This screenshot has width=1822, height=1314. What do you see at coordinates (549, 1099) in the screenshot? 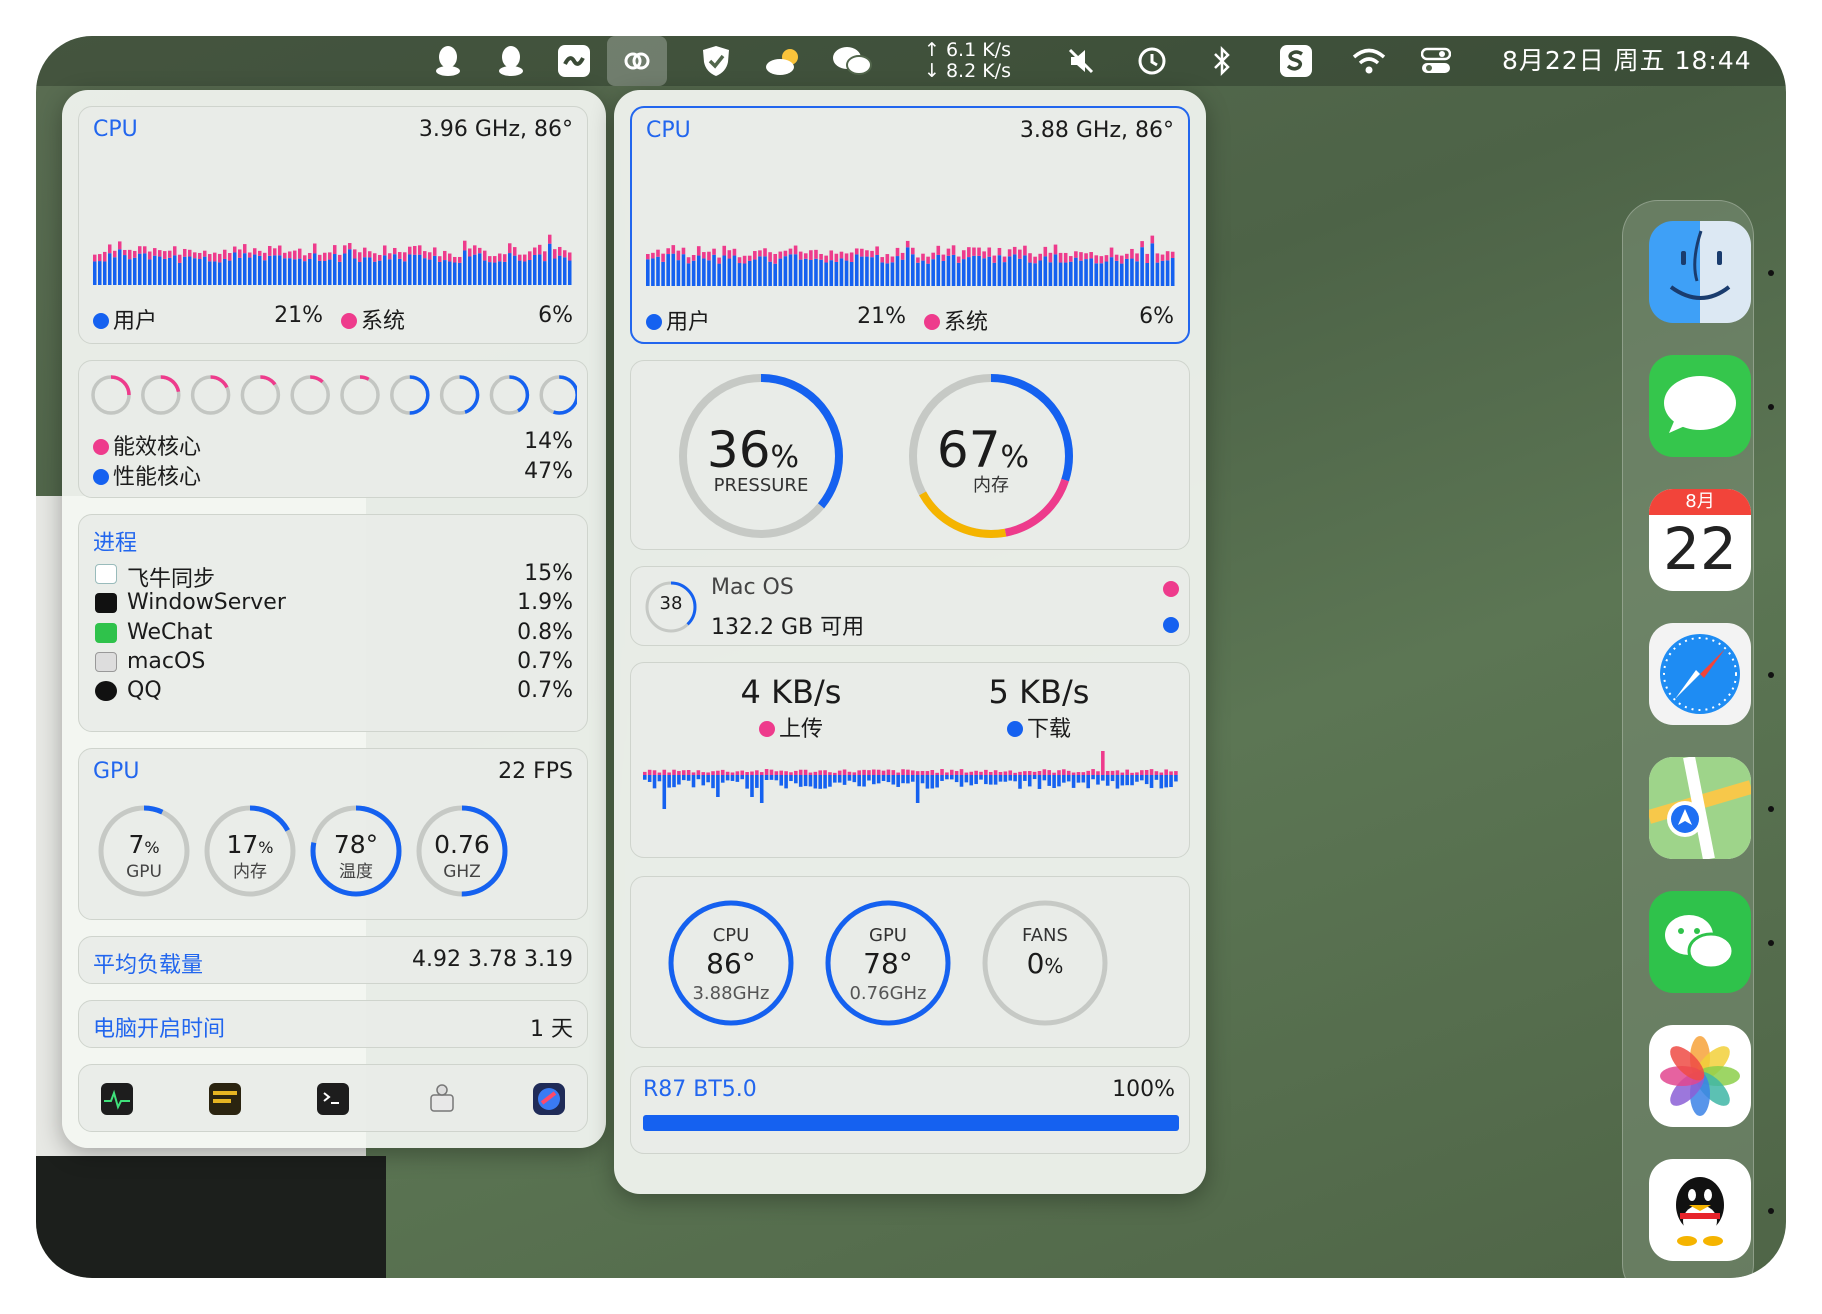
I see `disk-utility-icon` at bounding box center [549, 1099].